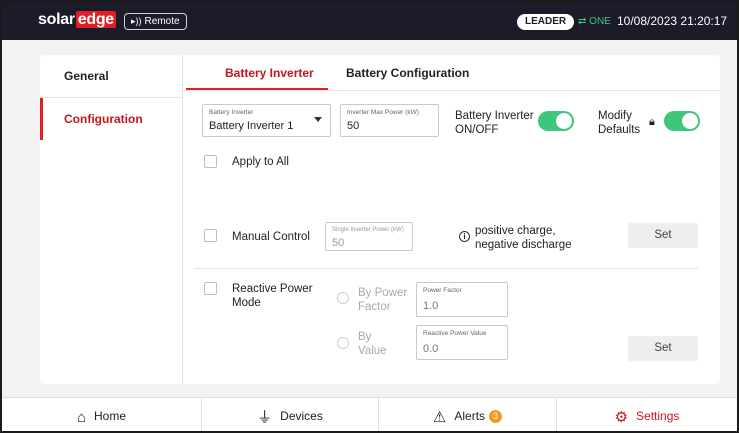  I want to click on nav-settings: ⚙ Settings, so click(647, 414).